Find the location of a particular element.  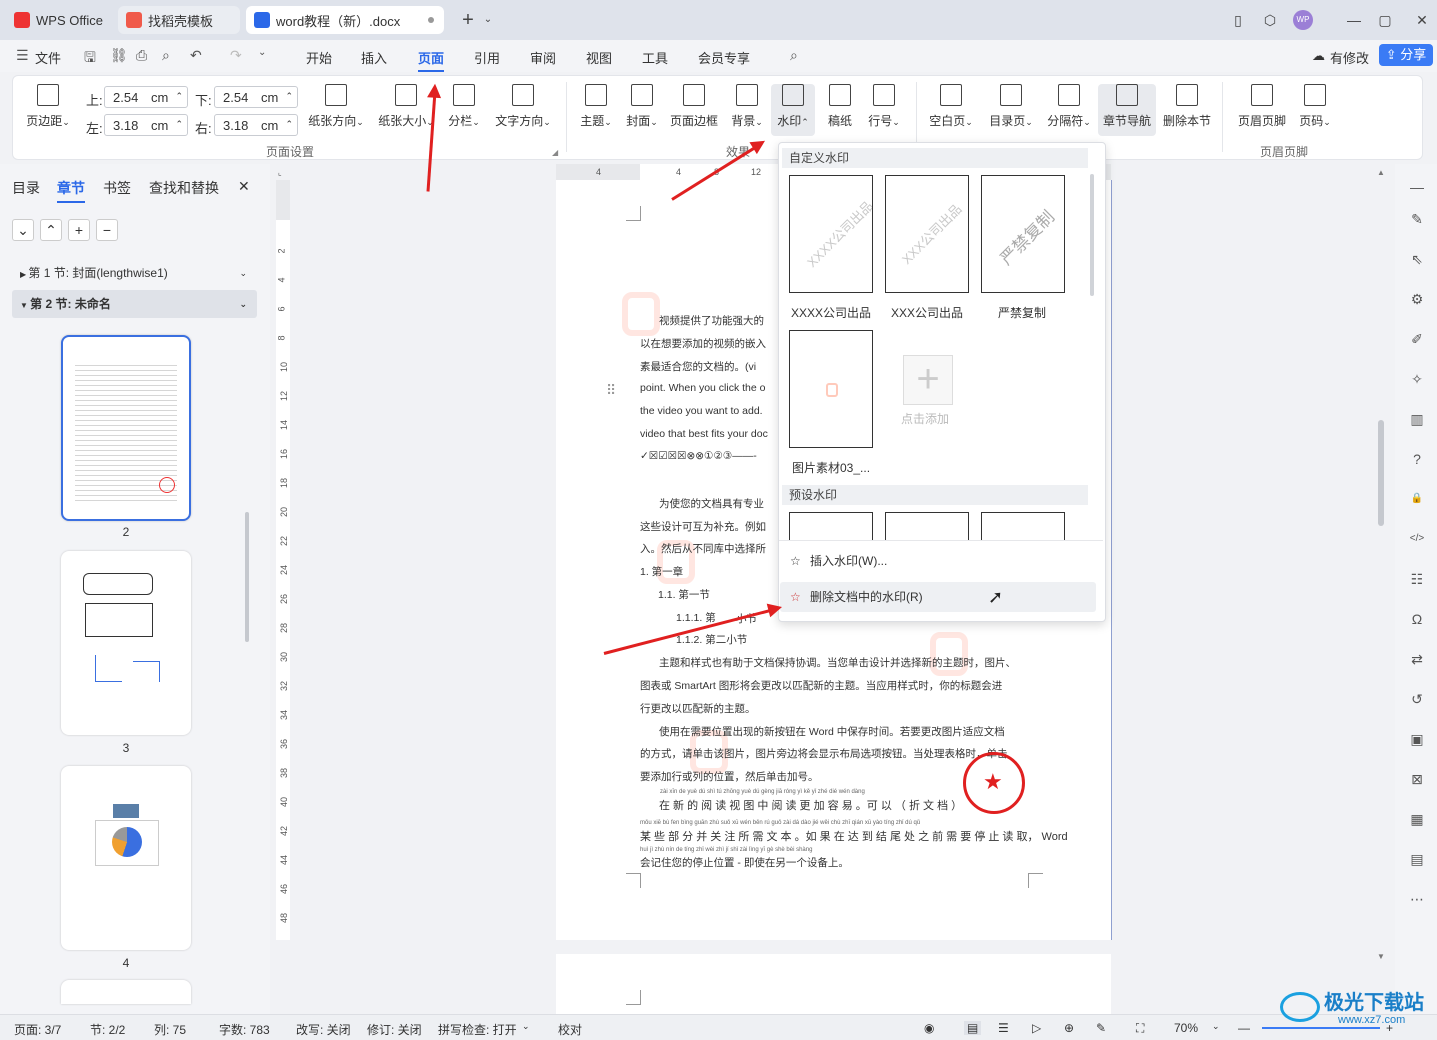

zoom-out-icon: — is located at coordinates (1244, 1028).